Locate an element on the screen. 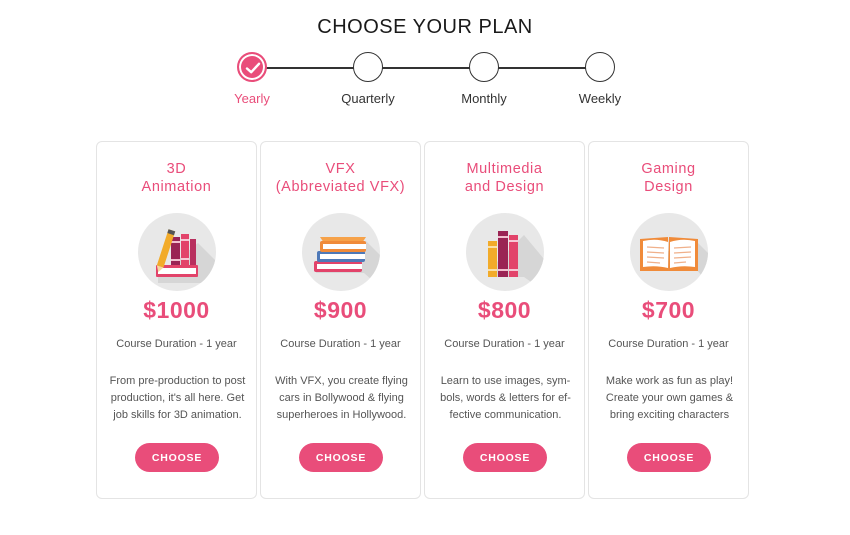 The image size is (850, 535). step-weekly-label: Weekly is located at coordinates (600, 98).